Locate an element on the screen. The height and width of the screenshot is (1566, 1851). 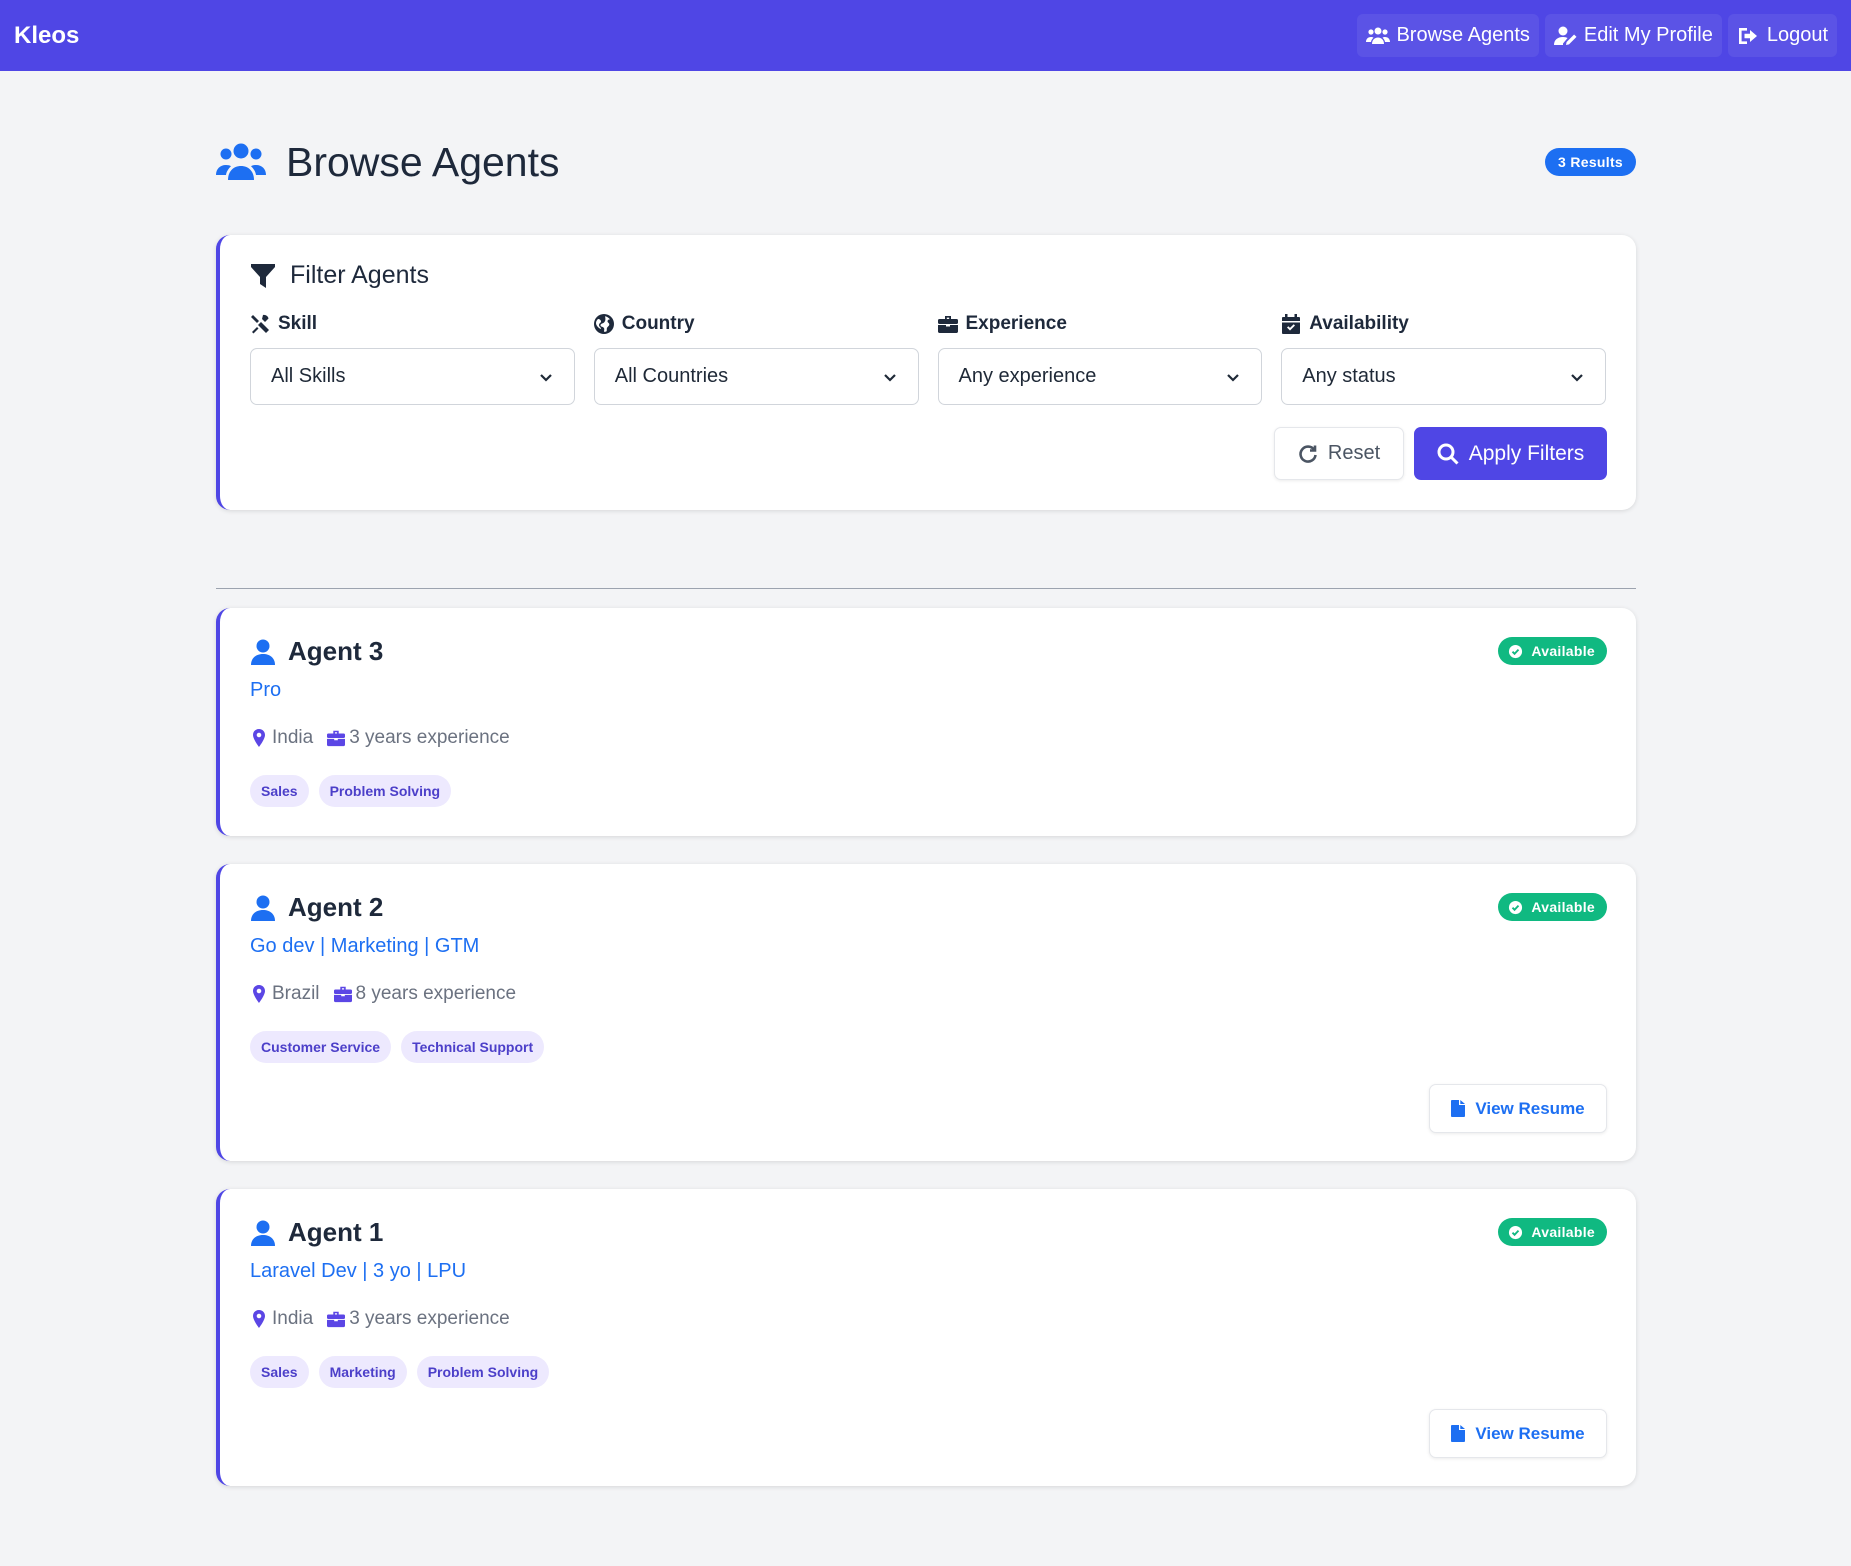
page-title-text: Browse Agents is located at coordinates (423, 161).